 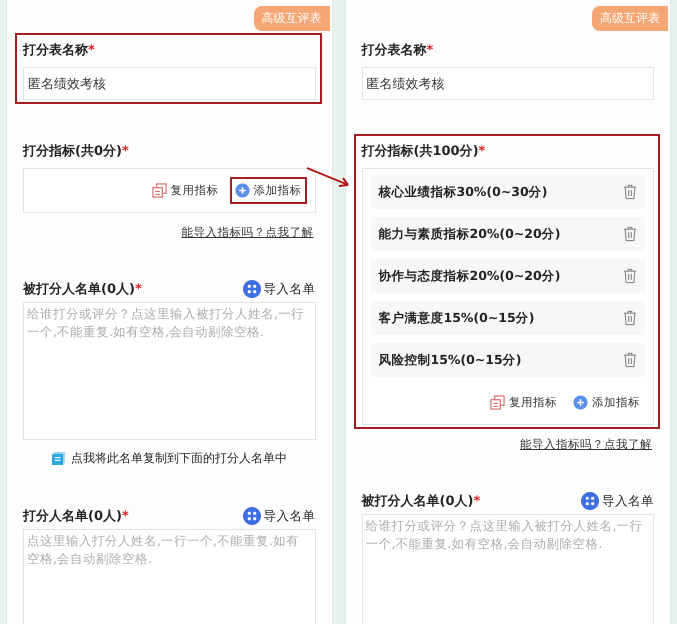 I want to click on copy-list-link: 点我将此名单复制到下面的打分人名单中, so click(x=169, y=458).